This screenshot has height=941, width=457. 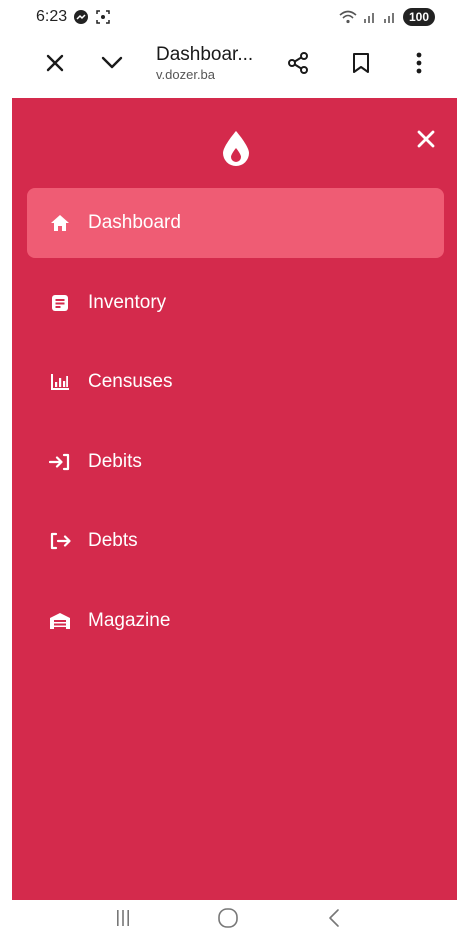 I want to click on sidebar-item-label: Magazine, so click(x=129, y=620).